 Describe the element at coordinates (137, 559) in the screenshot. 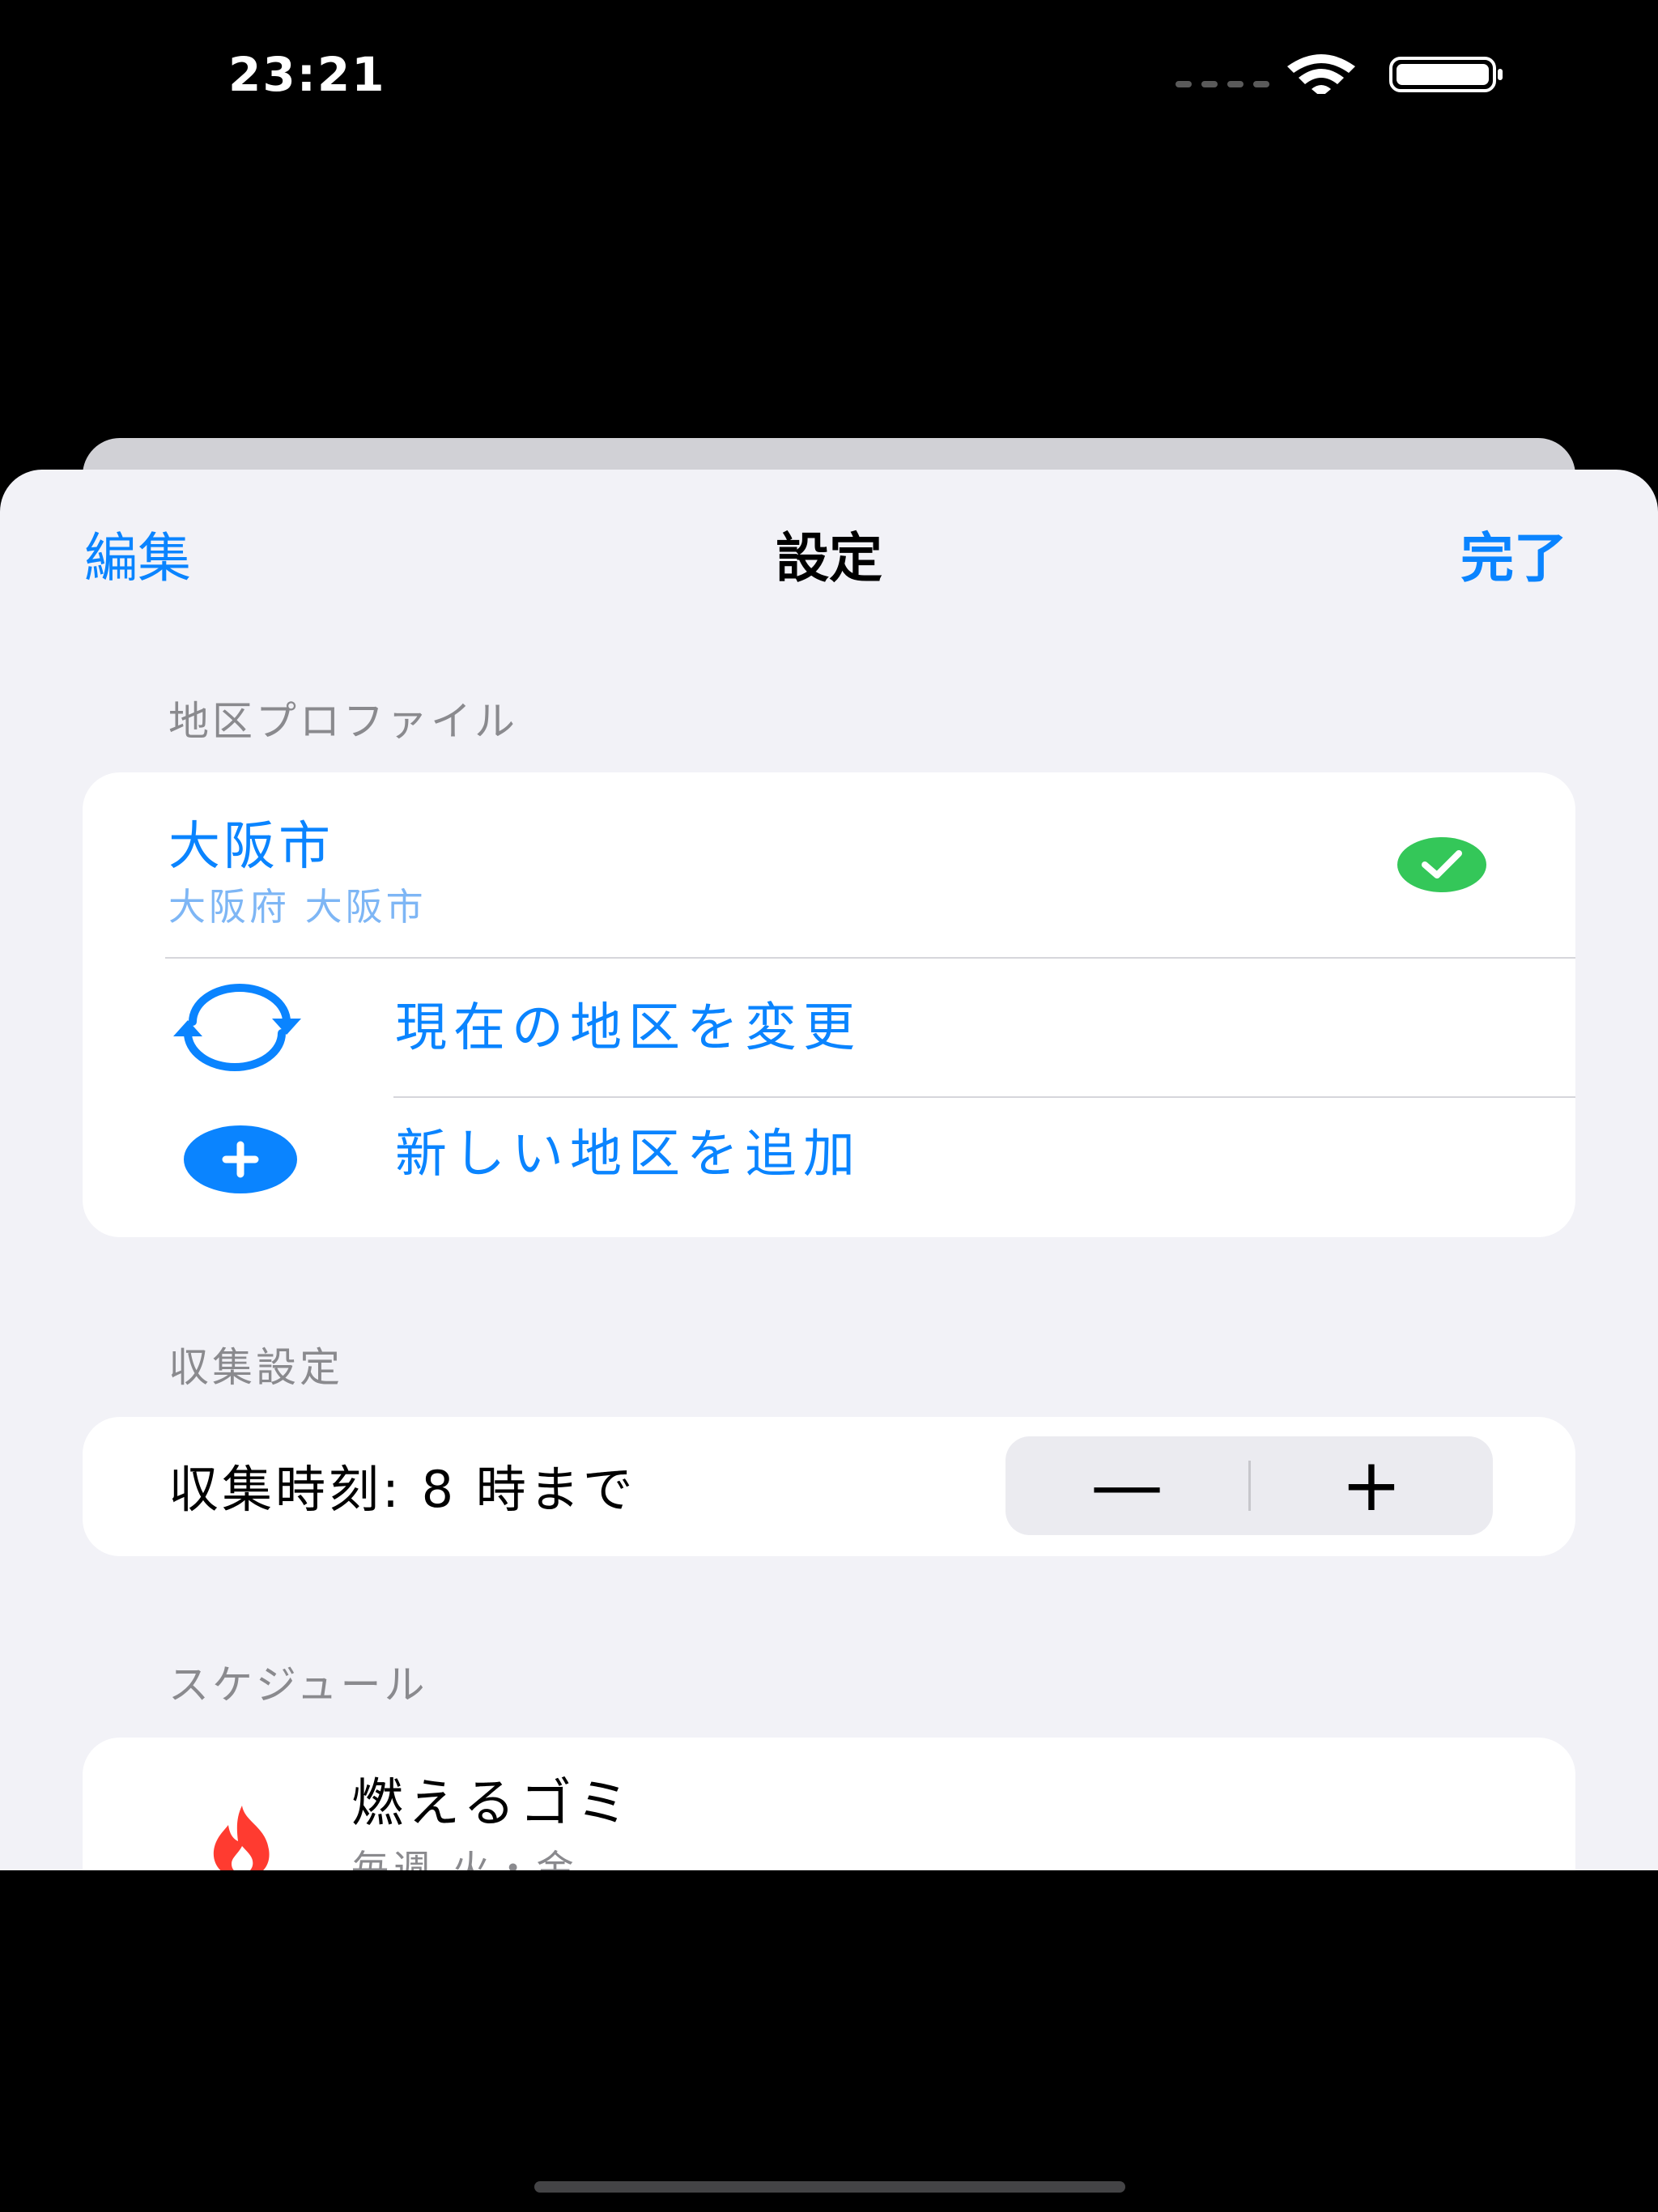

I see `edit-button: 編集` at that location.